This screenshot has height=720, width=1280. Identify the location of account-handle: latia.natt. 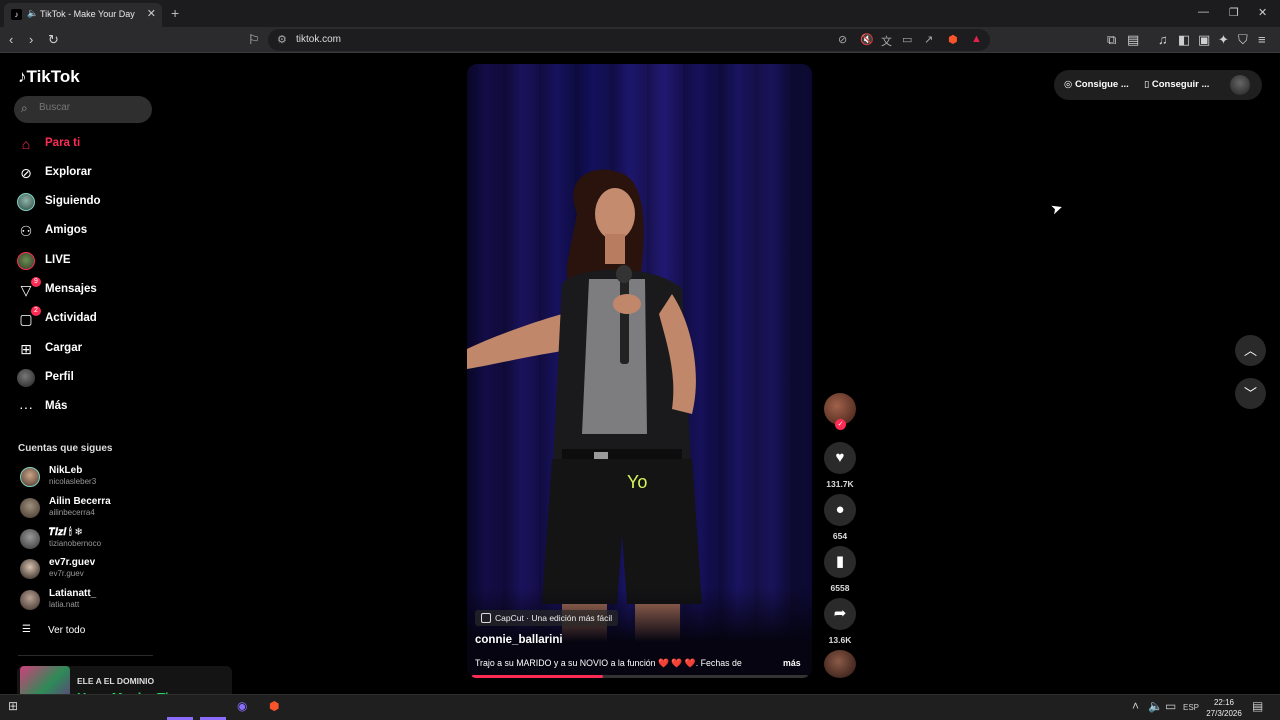
(64, 604).